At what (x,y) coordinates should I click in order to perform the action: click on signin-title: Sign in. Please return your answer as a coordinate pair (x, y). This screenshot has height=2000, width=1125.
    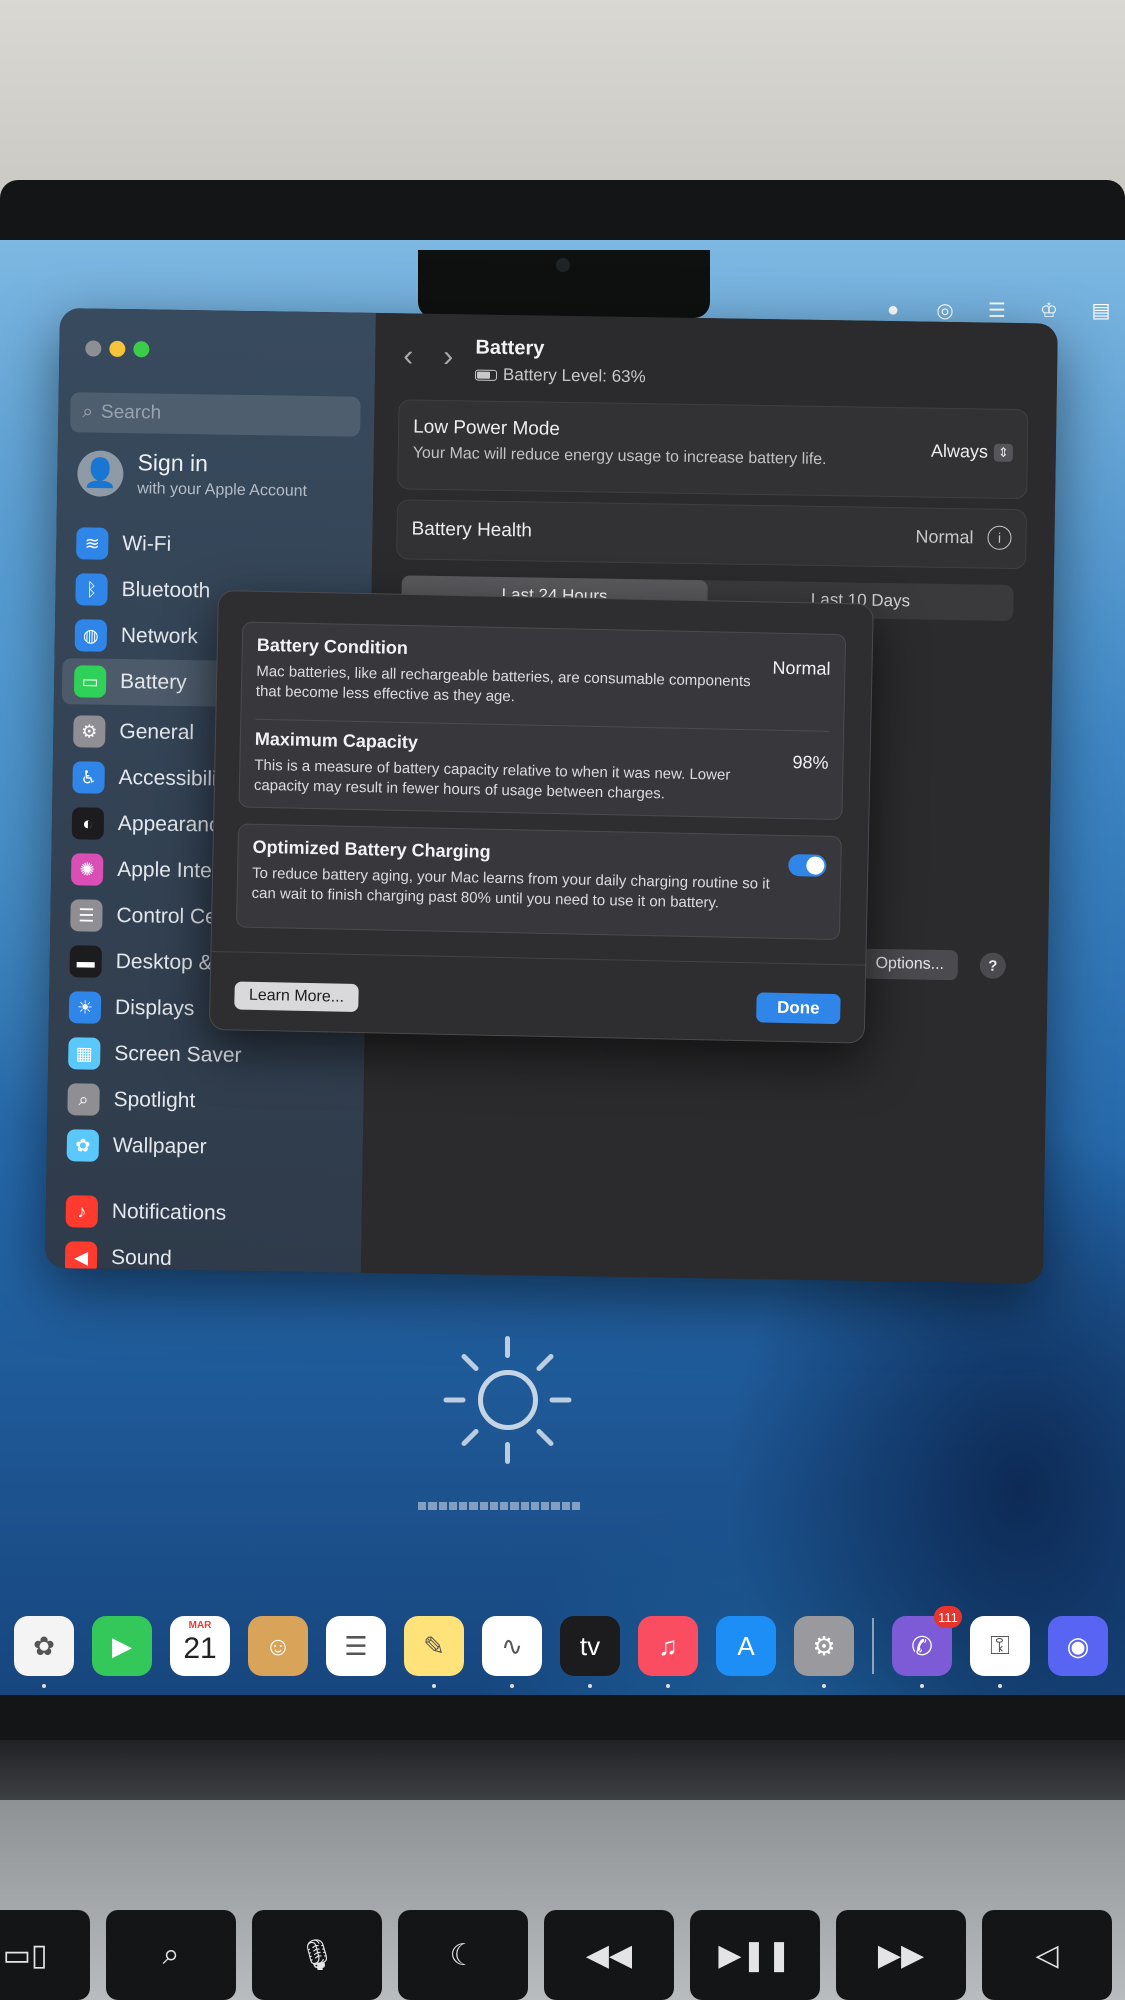
    Looking at the image, I should click on (173, 463).